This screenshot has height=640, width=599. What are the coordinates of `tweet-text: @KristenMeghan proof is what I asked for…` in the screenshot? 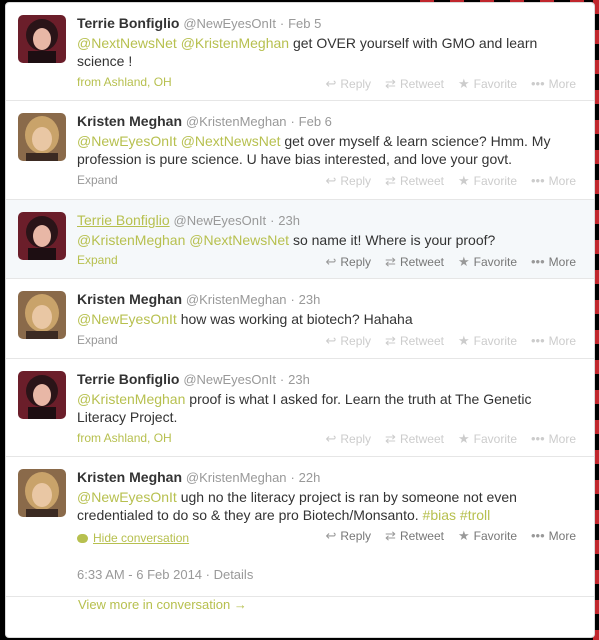 It's located at (329, 408).